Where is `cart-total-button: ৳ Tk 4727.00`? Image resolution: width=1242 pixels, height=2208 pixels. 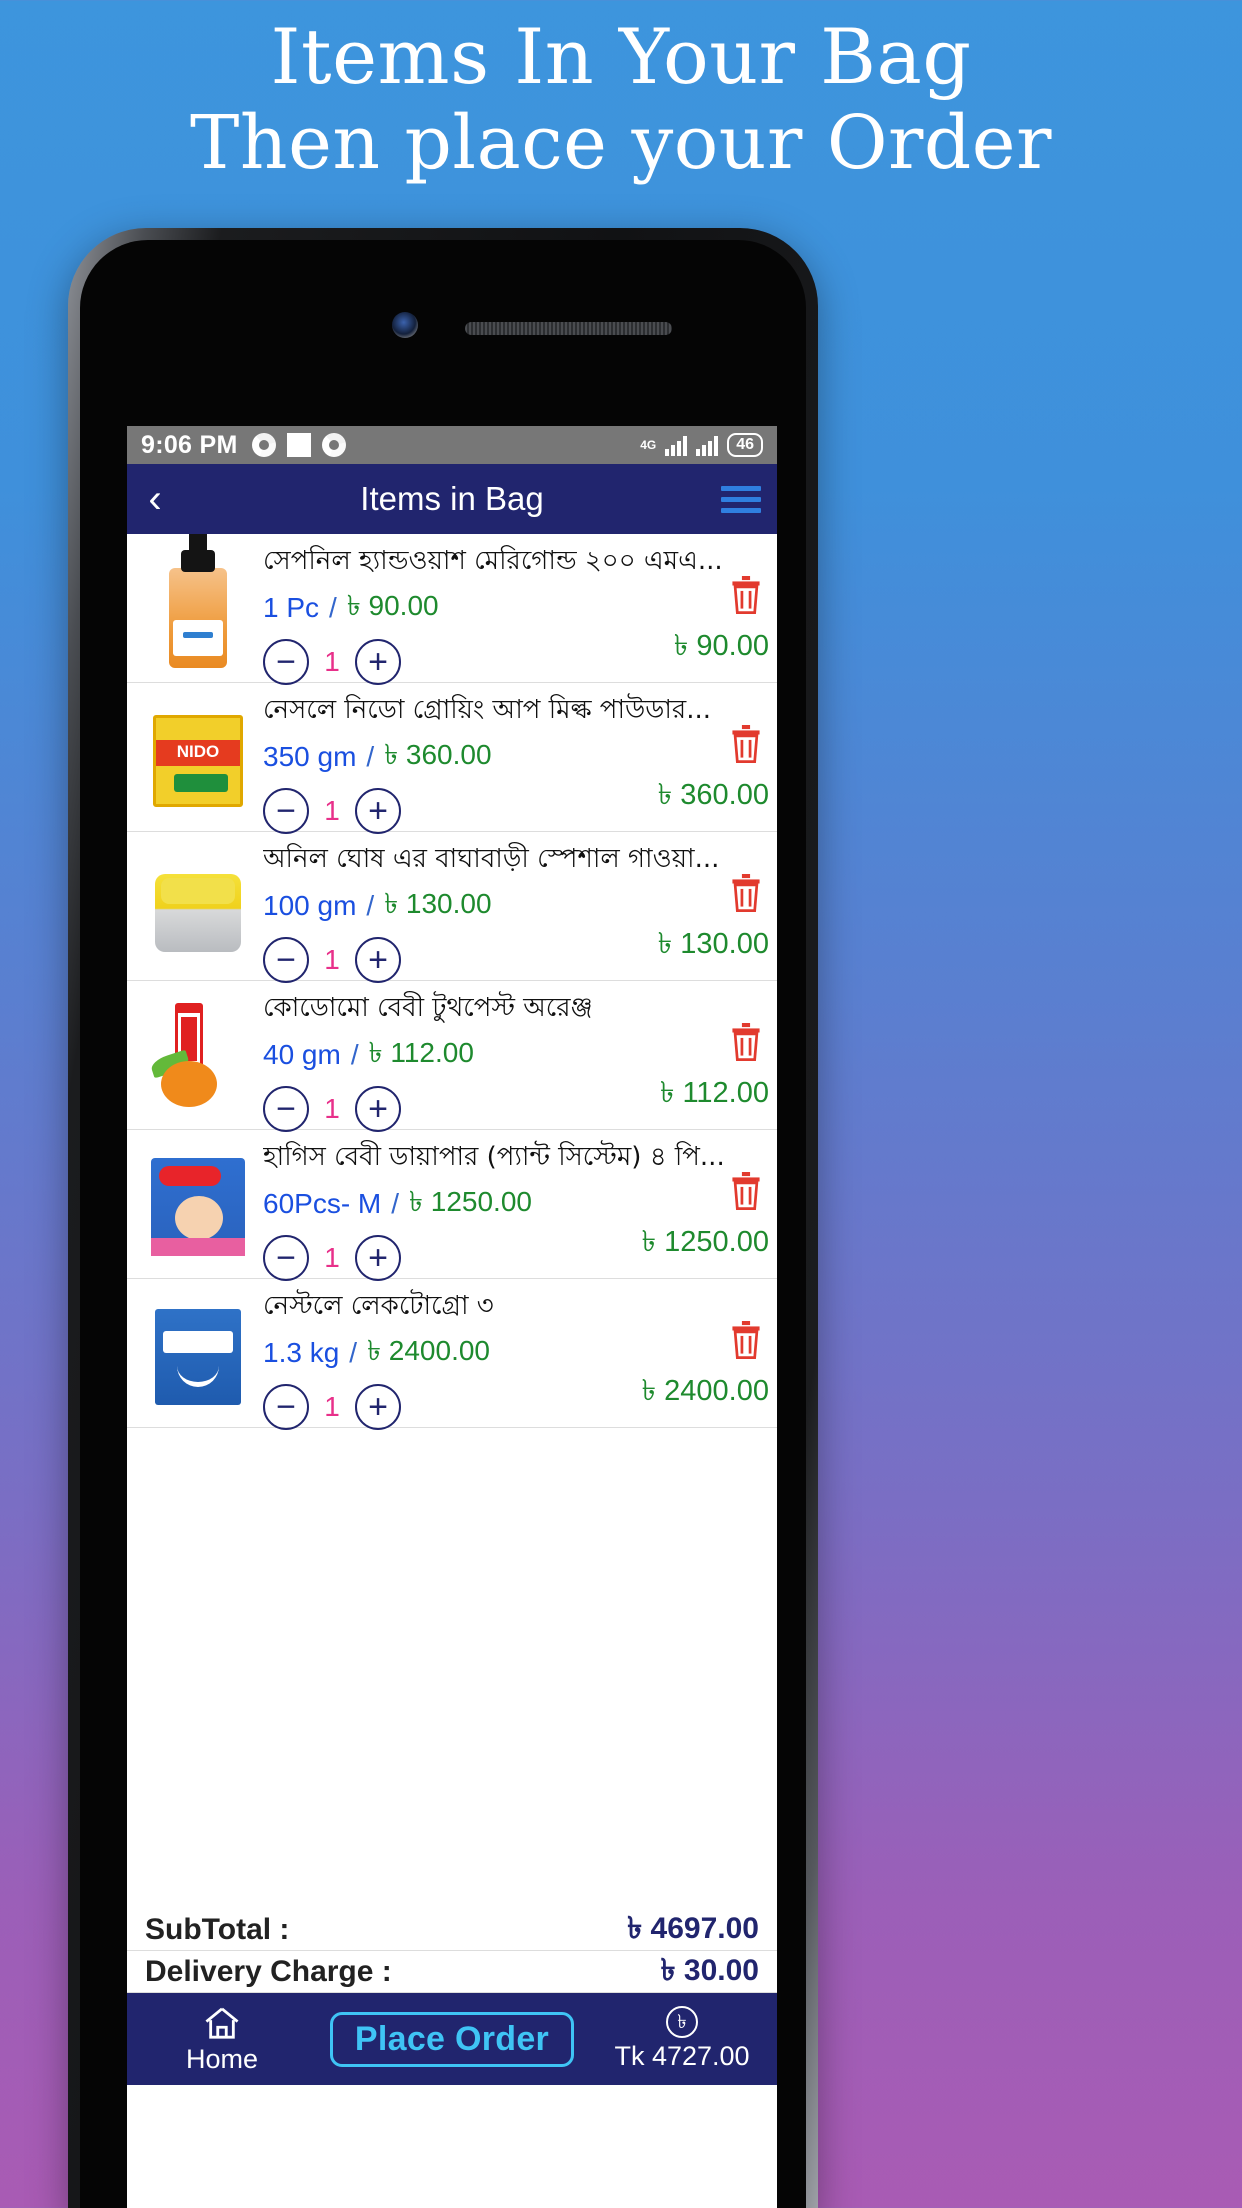 cart-total-button: ৳ Tk 4727.00 is located at coordinates (682, 2039).